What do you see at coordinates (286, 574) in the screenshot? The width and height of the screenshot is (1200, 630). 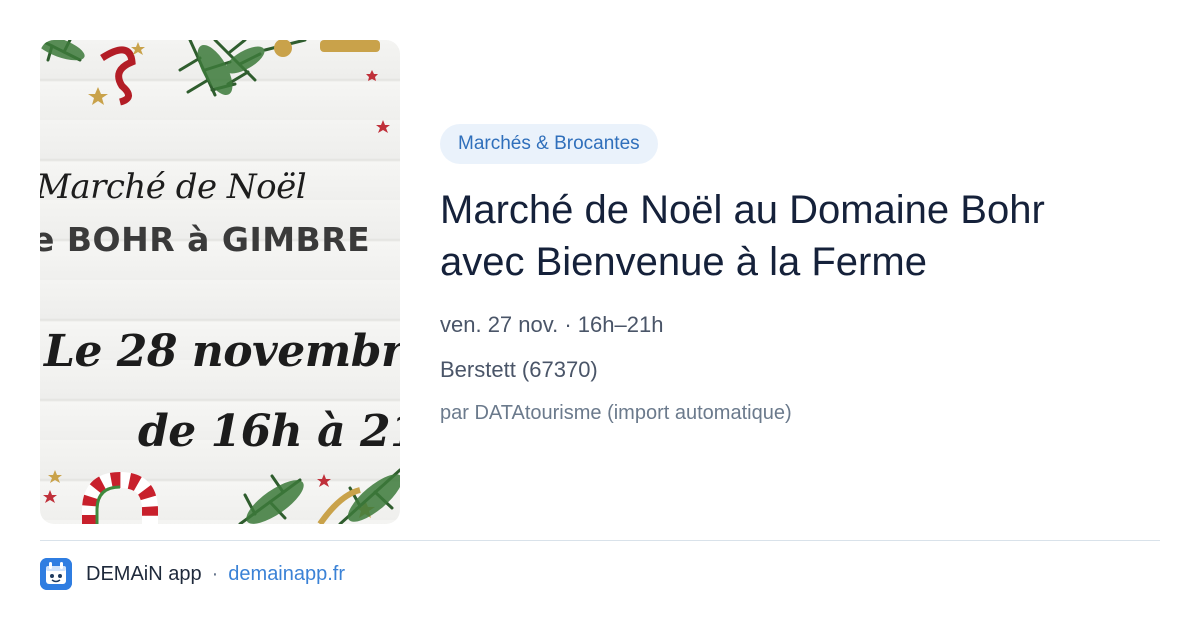 I see `app-domain-link: demainapp.fr` at bounding box center [286, 574].